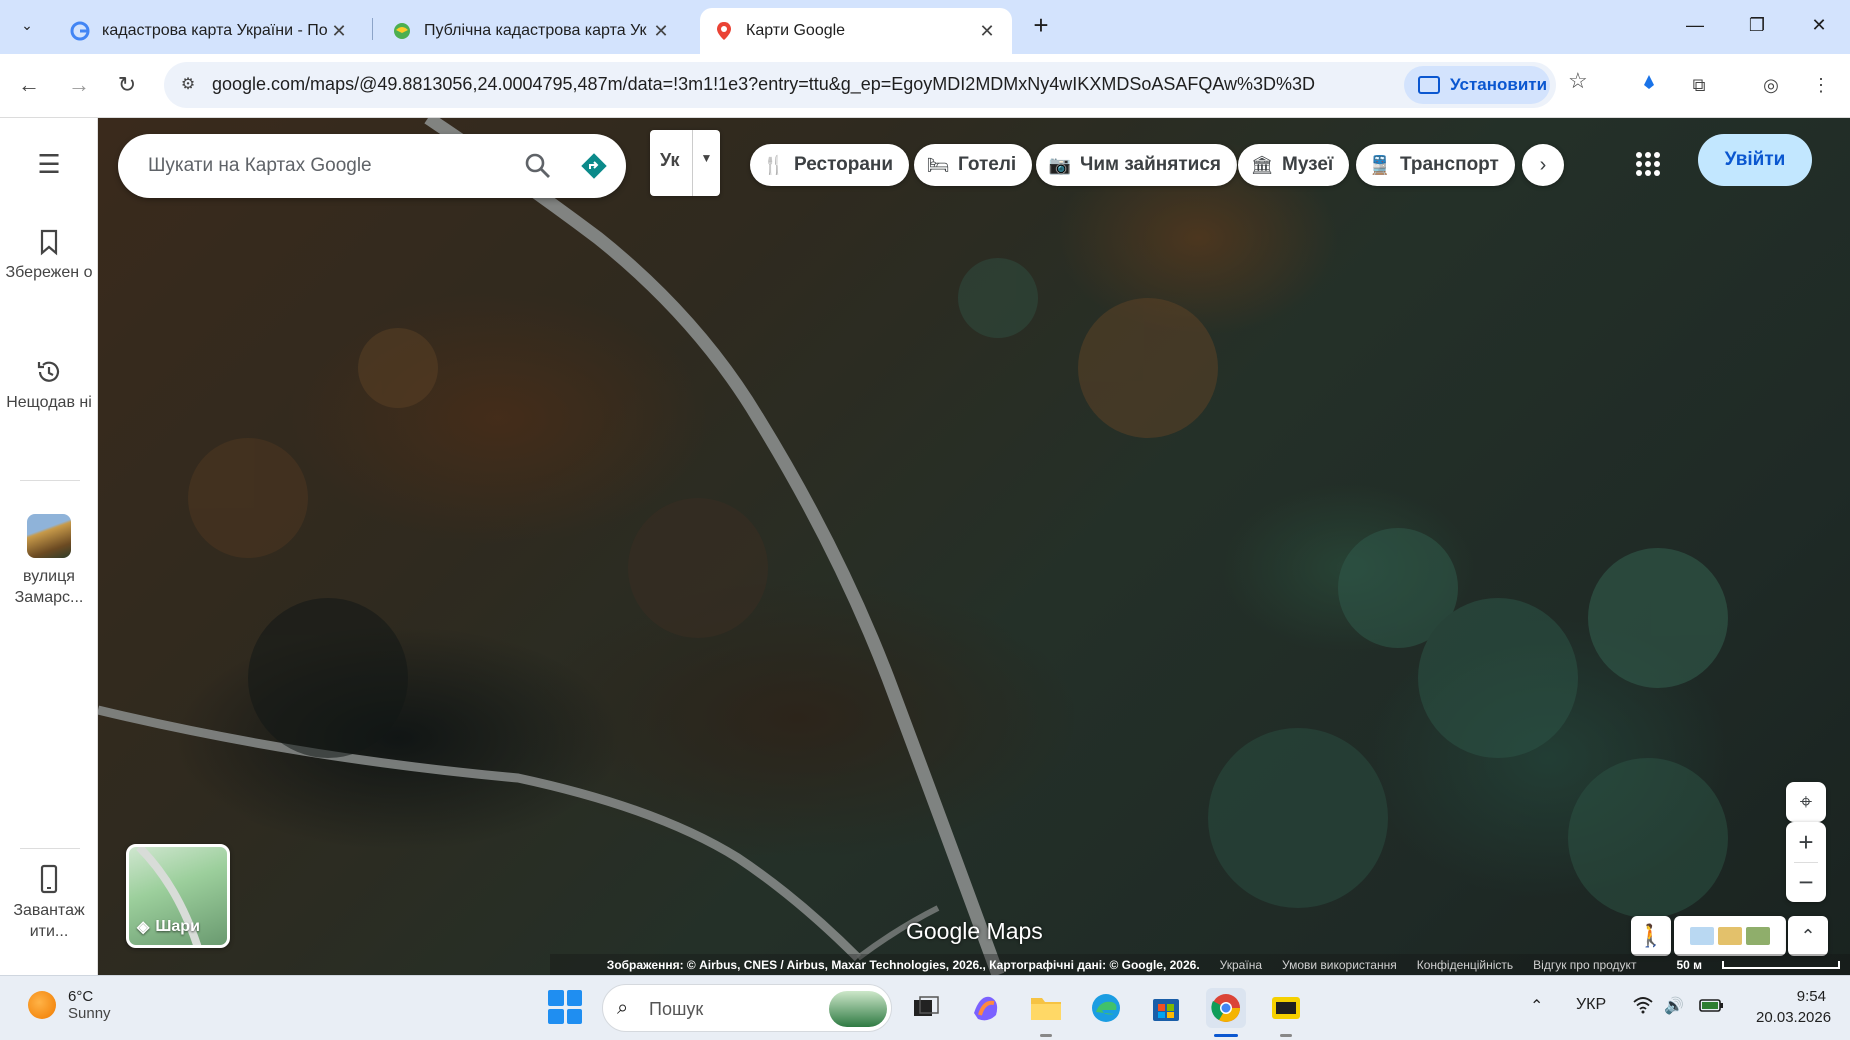 The image size is (1850, 1040). I want to click on edge-icon, so click(1106, 1008).